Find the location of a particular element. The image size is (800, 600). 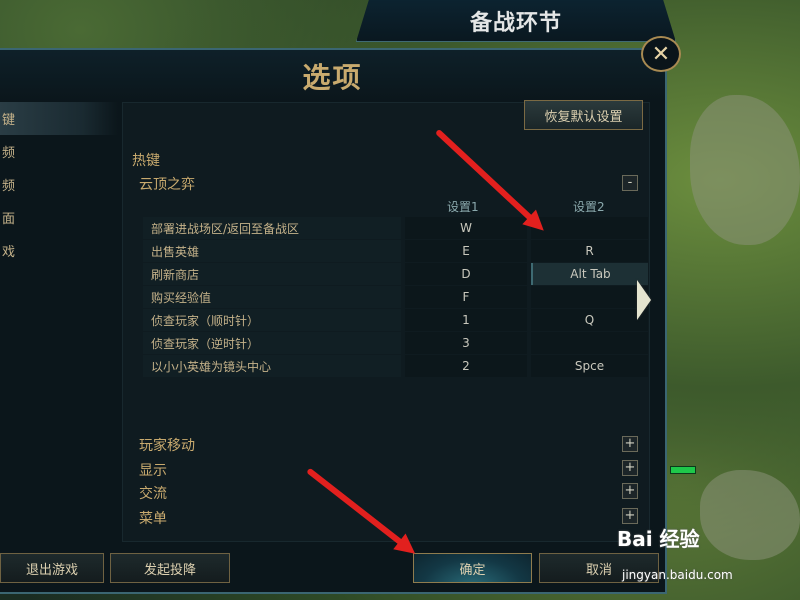

watermark-logo: Bai 经验 is located at coordinates (658, 539).